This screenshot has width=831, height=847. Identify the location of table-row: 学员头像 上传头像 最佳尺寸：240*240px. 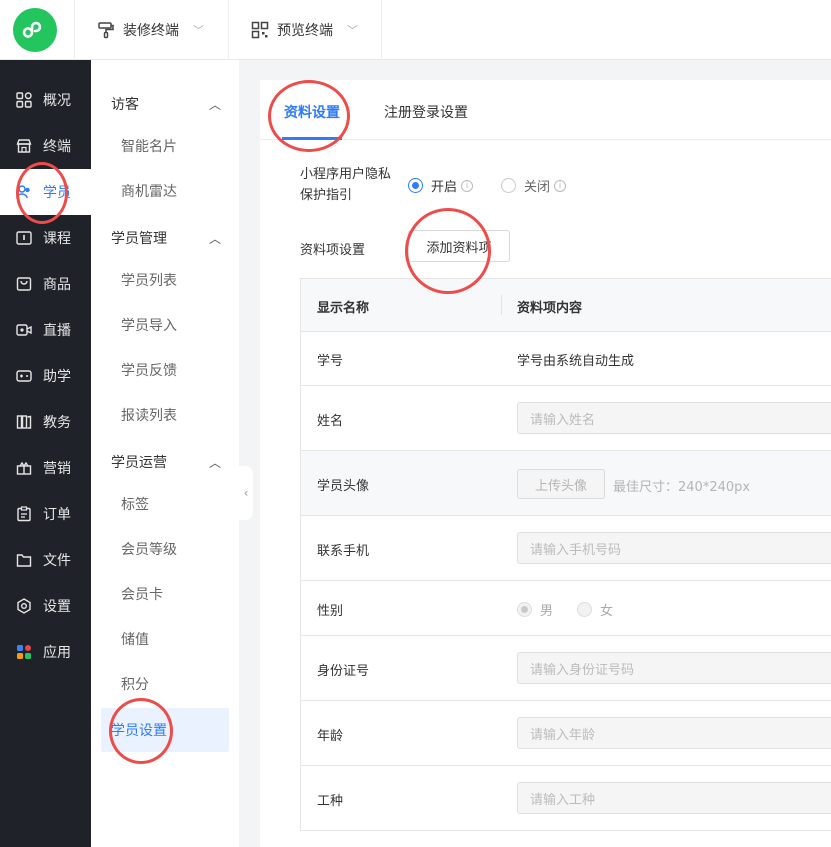
(566, 483).